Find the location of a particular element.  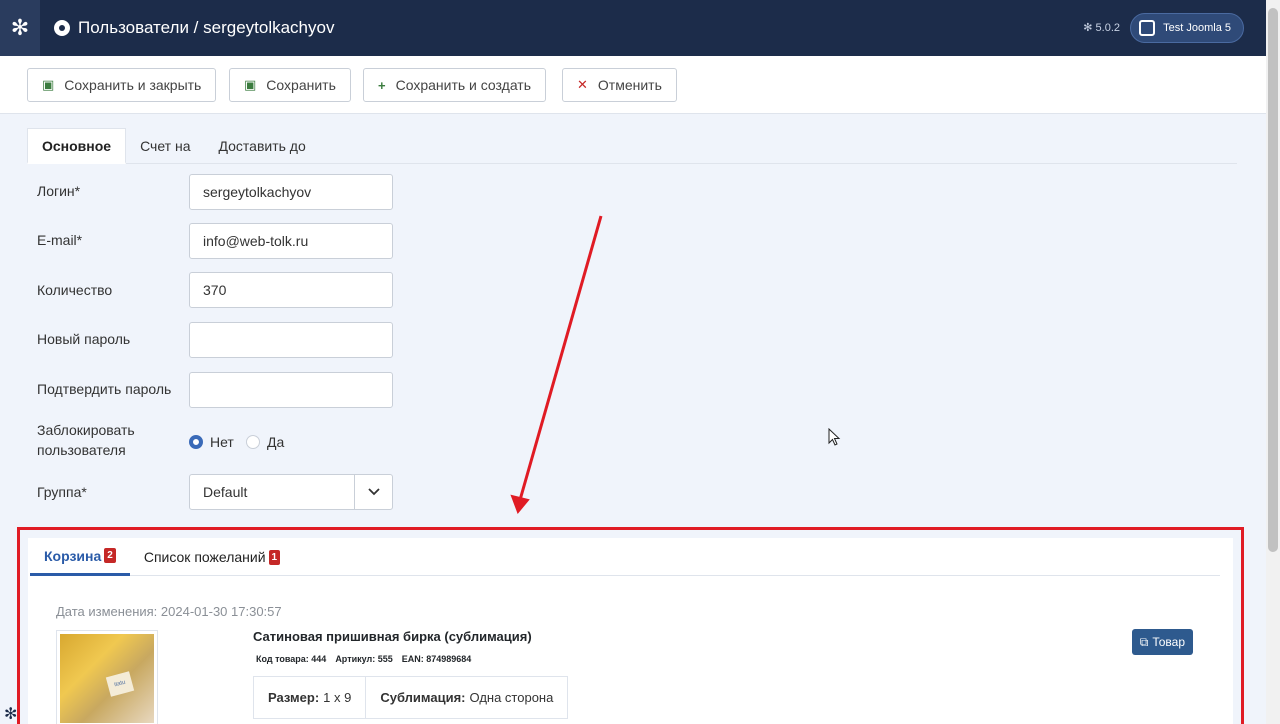

confirm-password-label: Подтвердить пароль is located at coordinates (104, 389).